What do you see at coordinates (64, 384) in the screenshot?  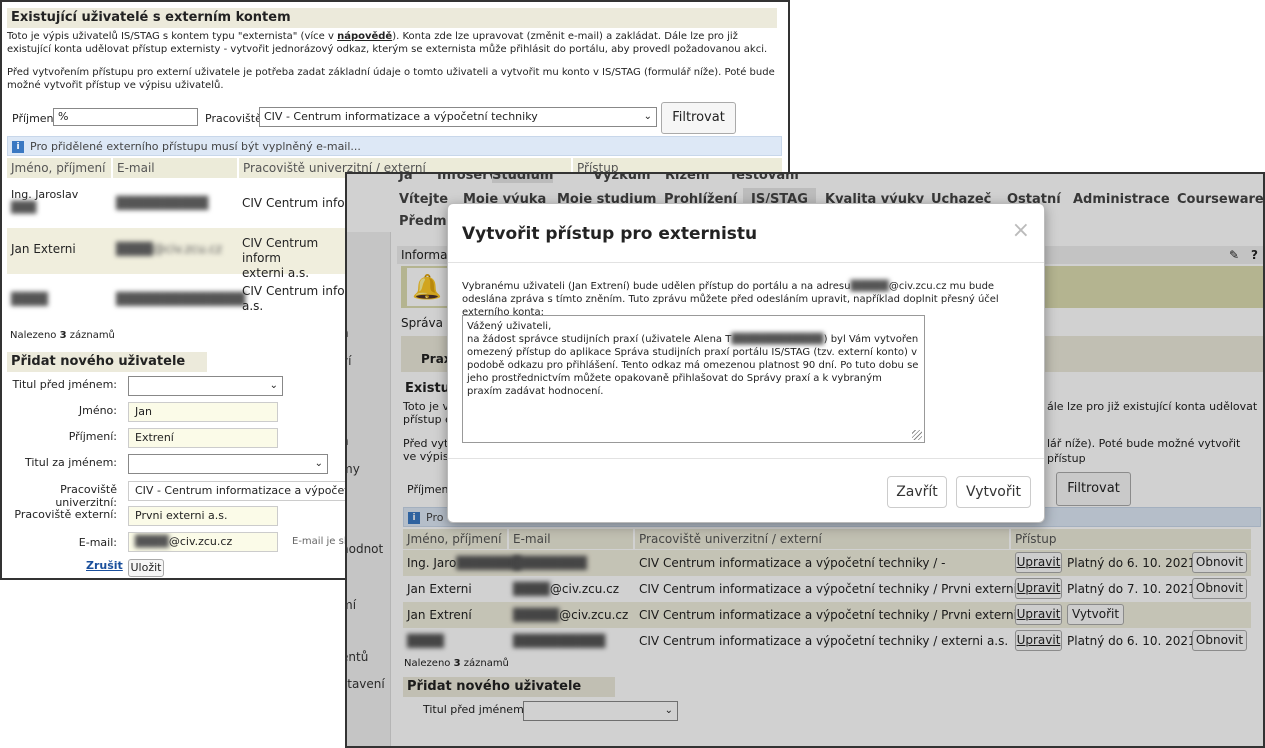 I see `field-label: Titul před jménem:` at bounding box center [64, 384].